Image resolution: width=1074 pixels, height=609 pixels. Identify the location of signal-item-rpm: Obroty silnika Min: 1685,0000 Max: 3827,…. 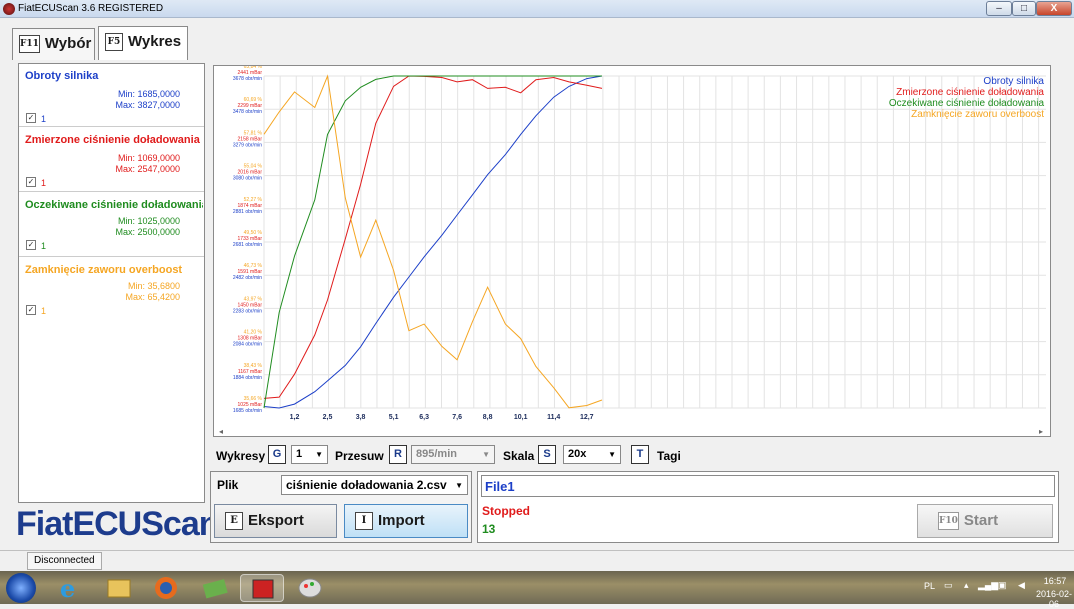
(111, 95).